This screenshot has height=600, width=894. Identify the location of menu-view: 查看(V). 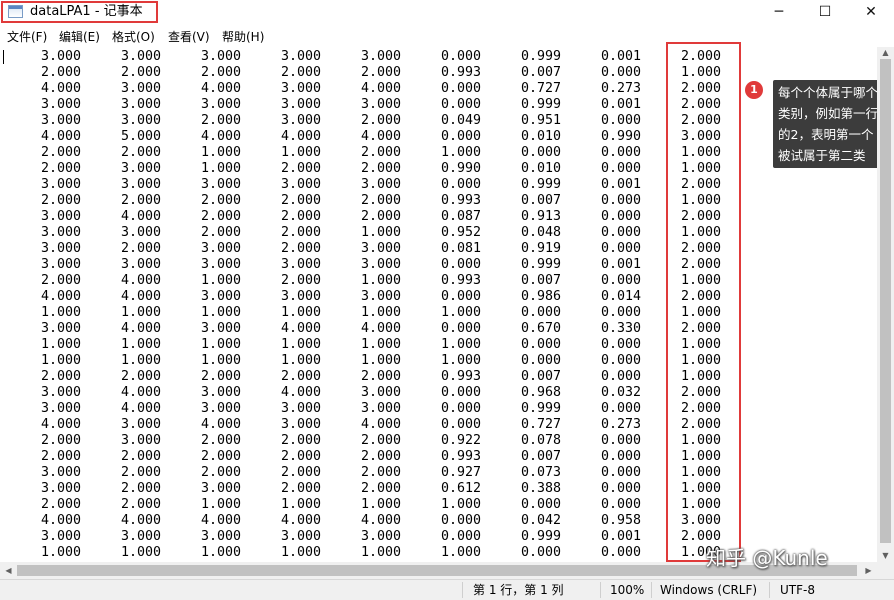
(189, 37).